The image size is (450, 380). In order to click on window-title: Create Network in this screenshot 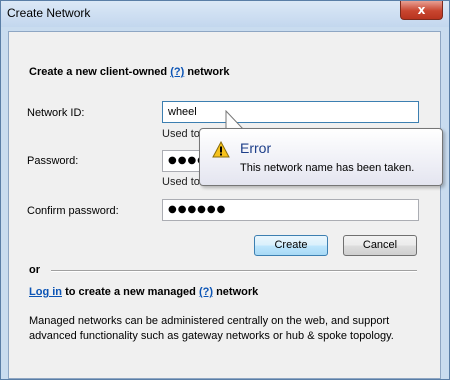, I will do `click(49, 13)`.